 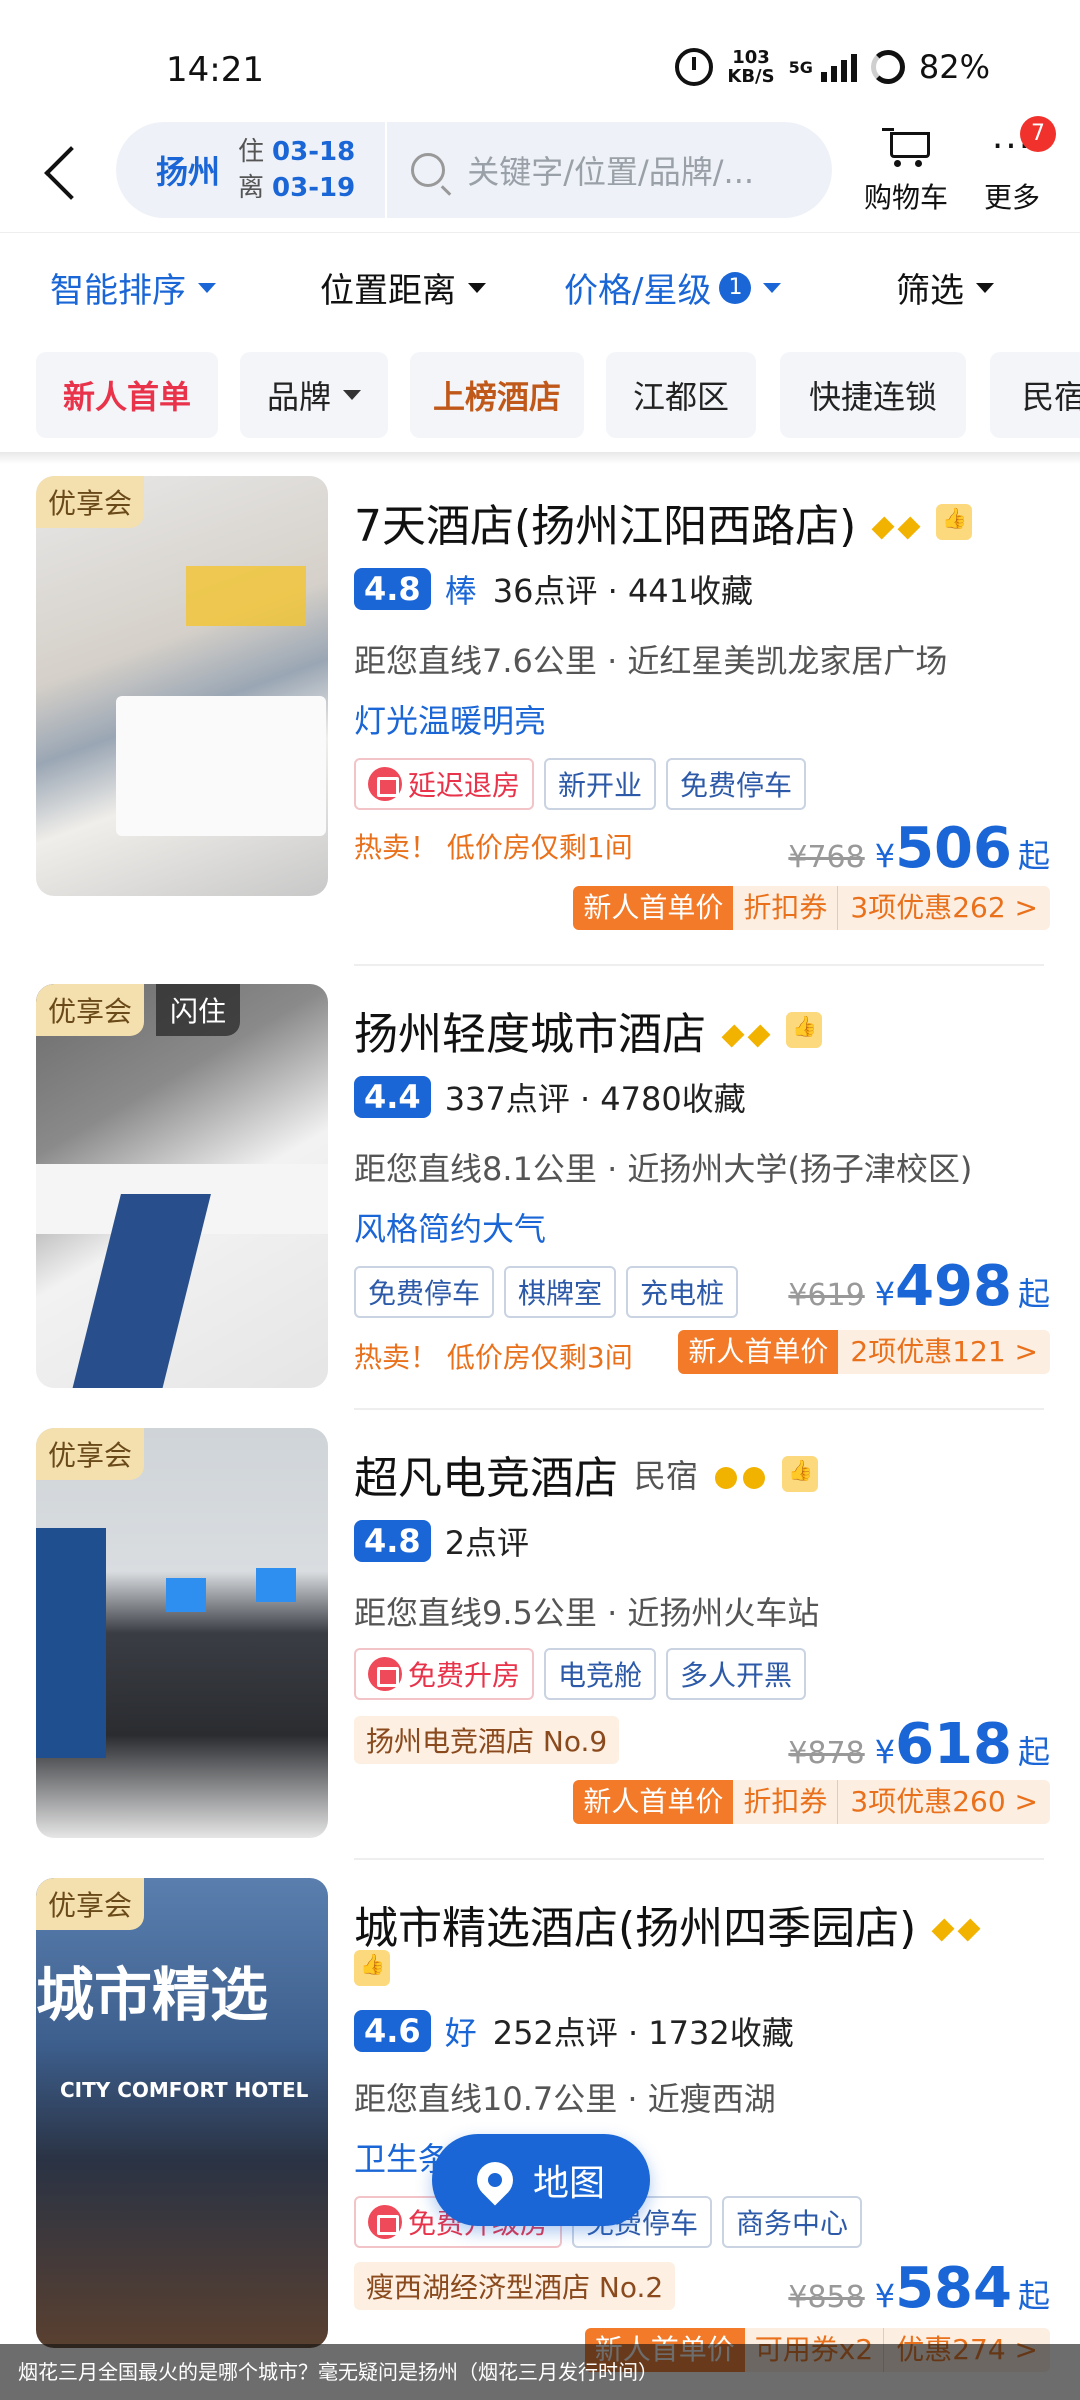 What do you see at coordinates (906, 147) in the screenshot?
I see `cart-icon` at bounding box center [906, 147].